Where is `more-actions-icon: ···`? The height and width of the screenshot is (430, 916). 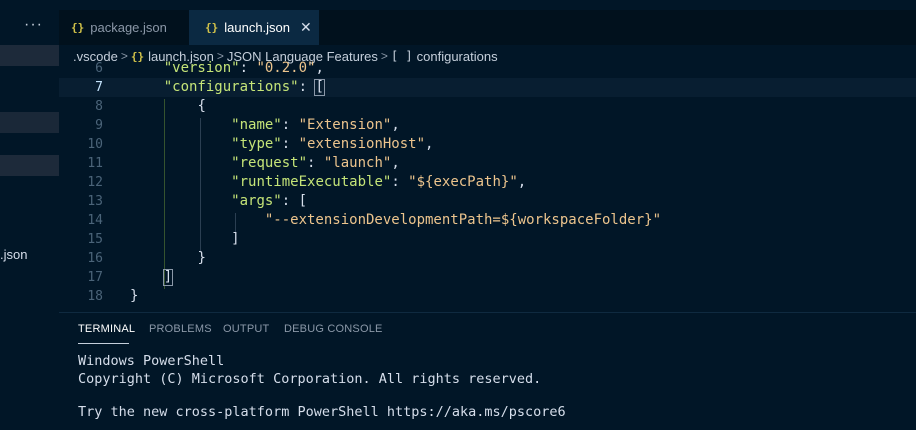 more-actions-icon: ··· is located at coordinates (33, 25).